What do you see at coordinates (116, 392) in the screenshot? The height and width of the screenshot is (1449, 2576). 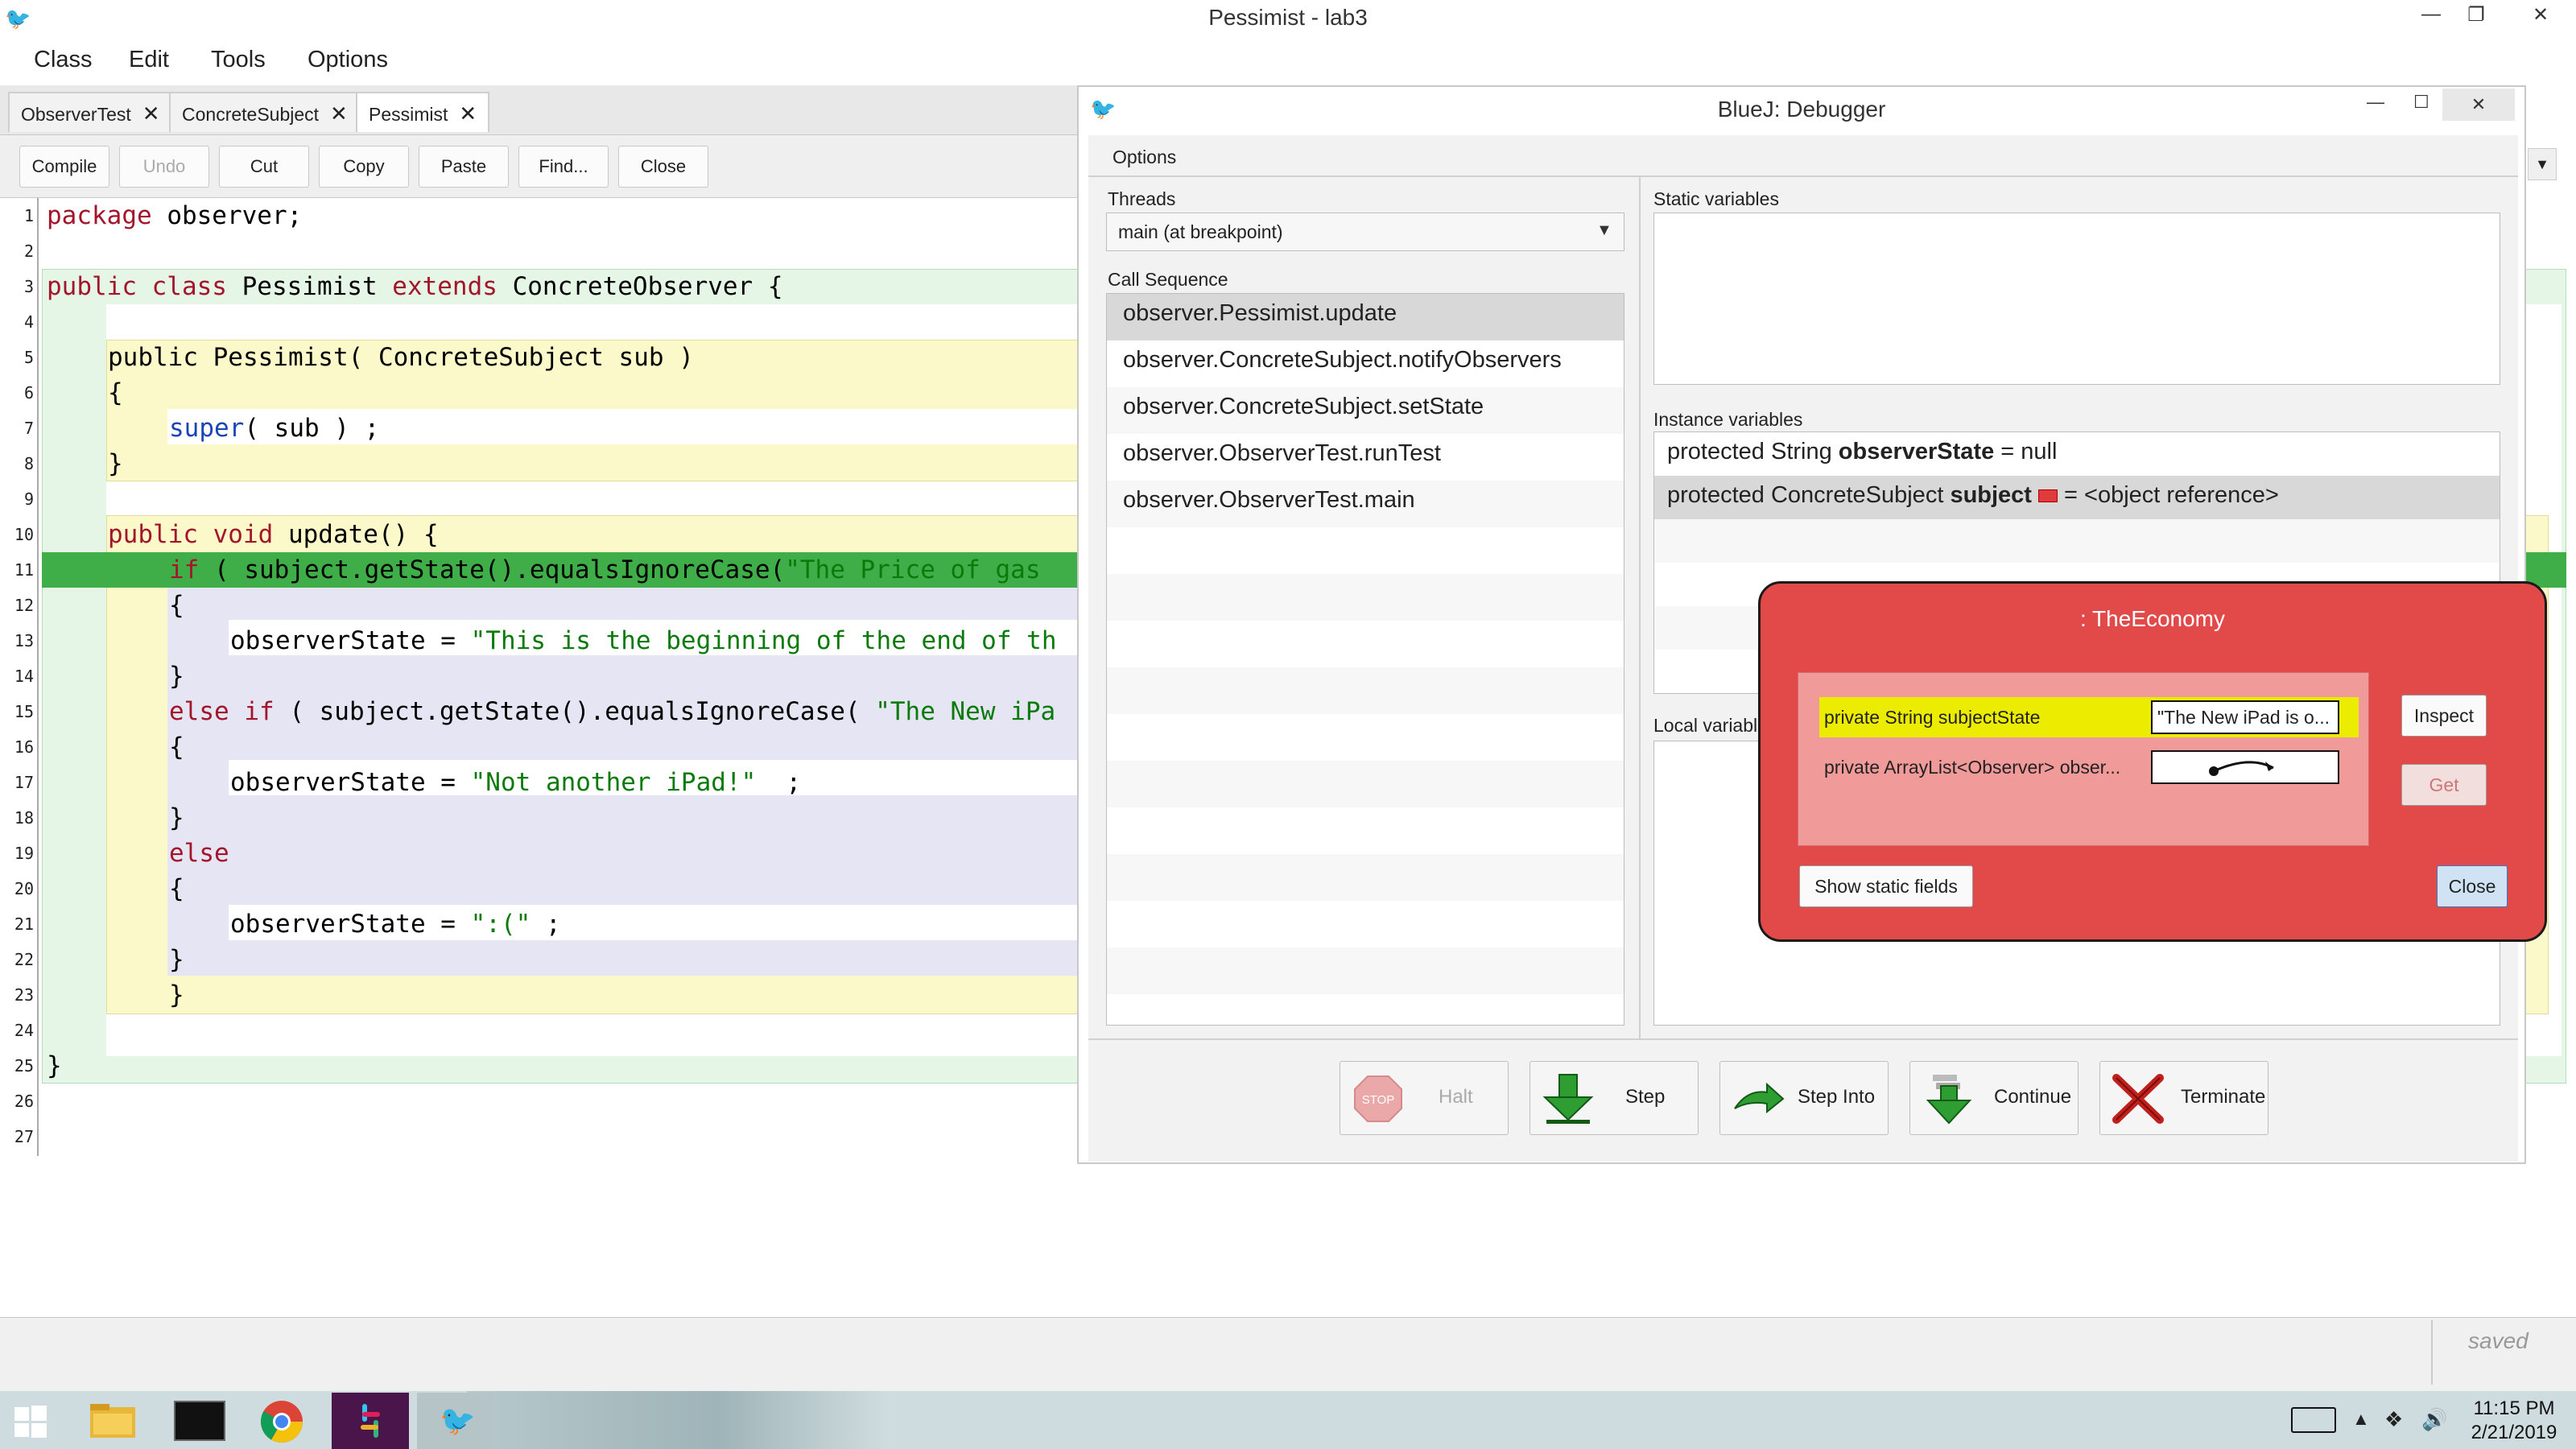 I see `code-line-6: {` at bounding box center [116, 392].